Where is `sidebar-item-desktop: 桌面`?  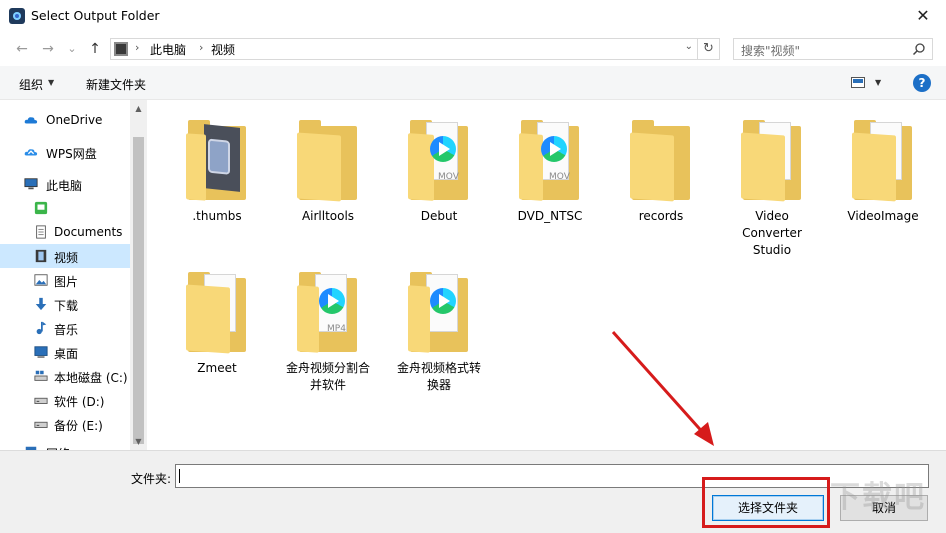
sidebar-item-desktop: 桌面 is located at coordinates (65, 352).